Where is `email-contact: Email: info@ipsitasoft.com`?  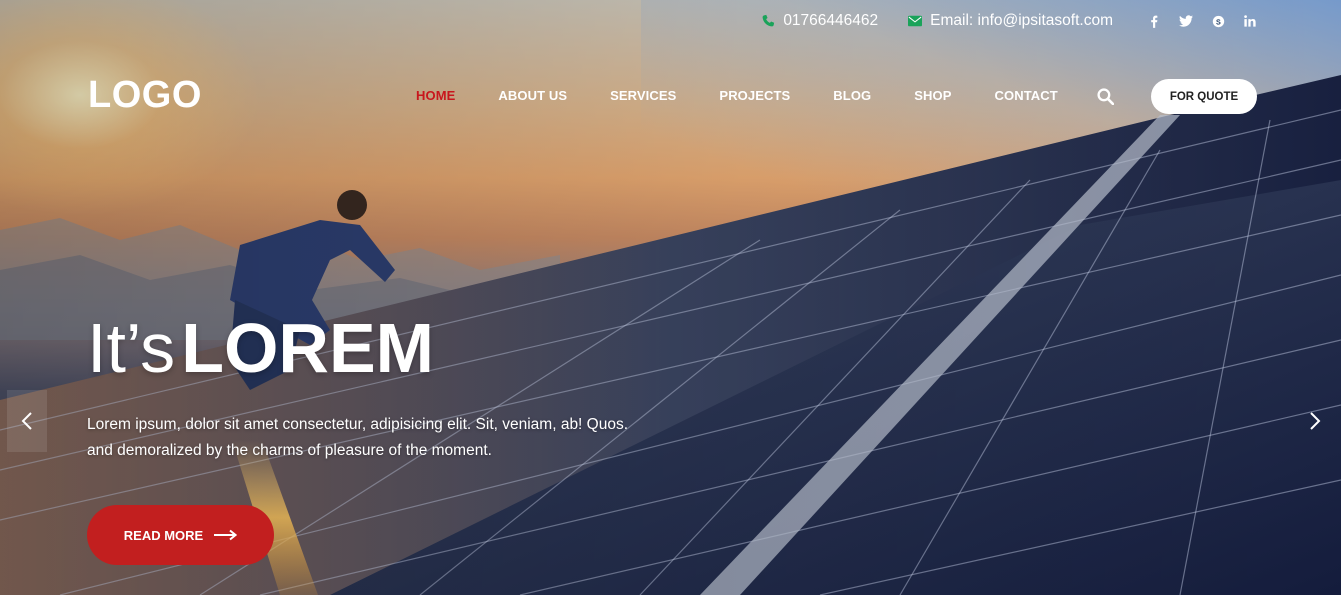 email-contact: Email: info@ipsitasoft.com is located at coordinates (1010, 21).